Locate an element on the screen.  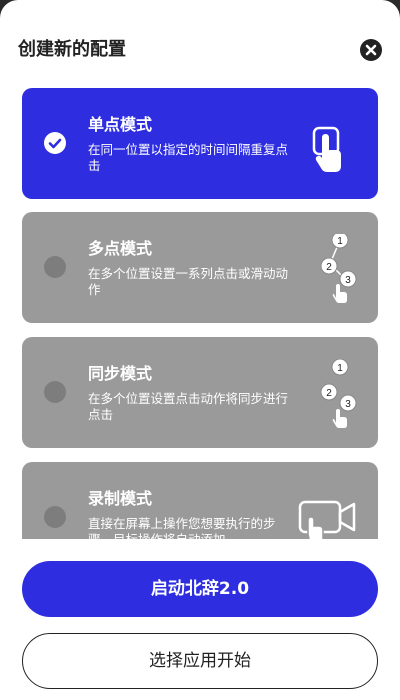
mode-card-sync: 同步模式 在多个位置设置点击动作将同步进行点击 1 2 3 is located at coordinates (200, 392).